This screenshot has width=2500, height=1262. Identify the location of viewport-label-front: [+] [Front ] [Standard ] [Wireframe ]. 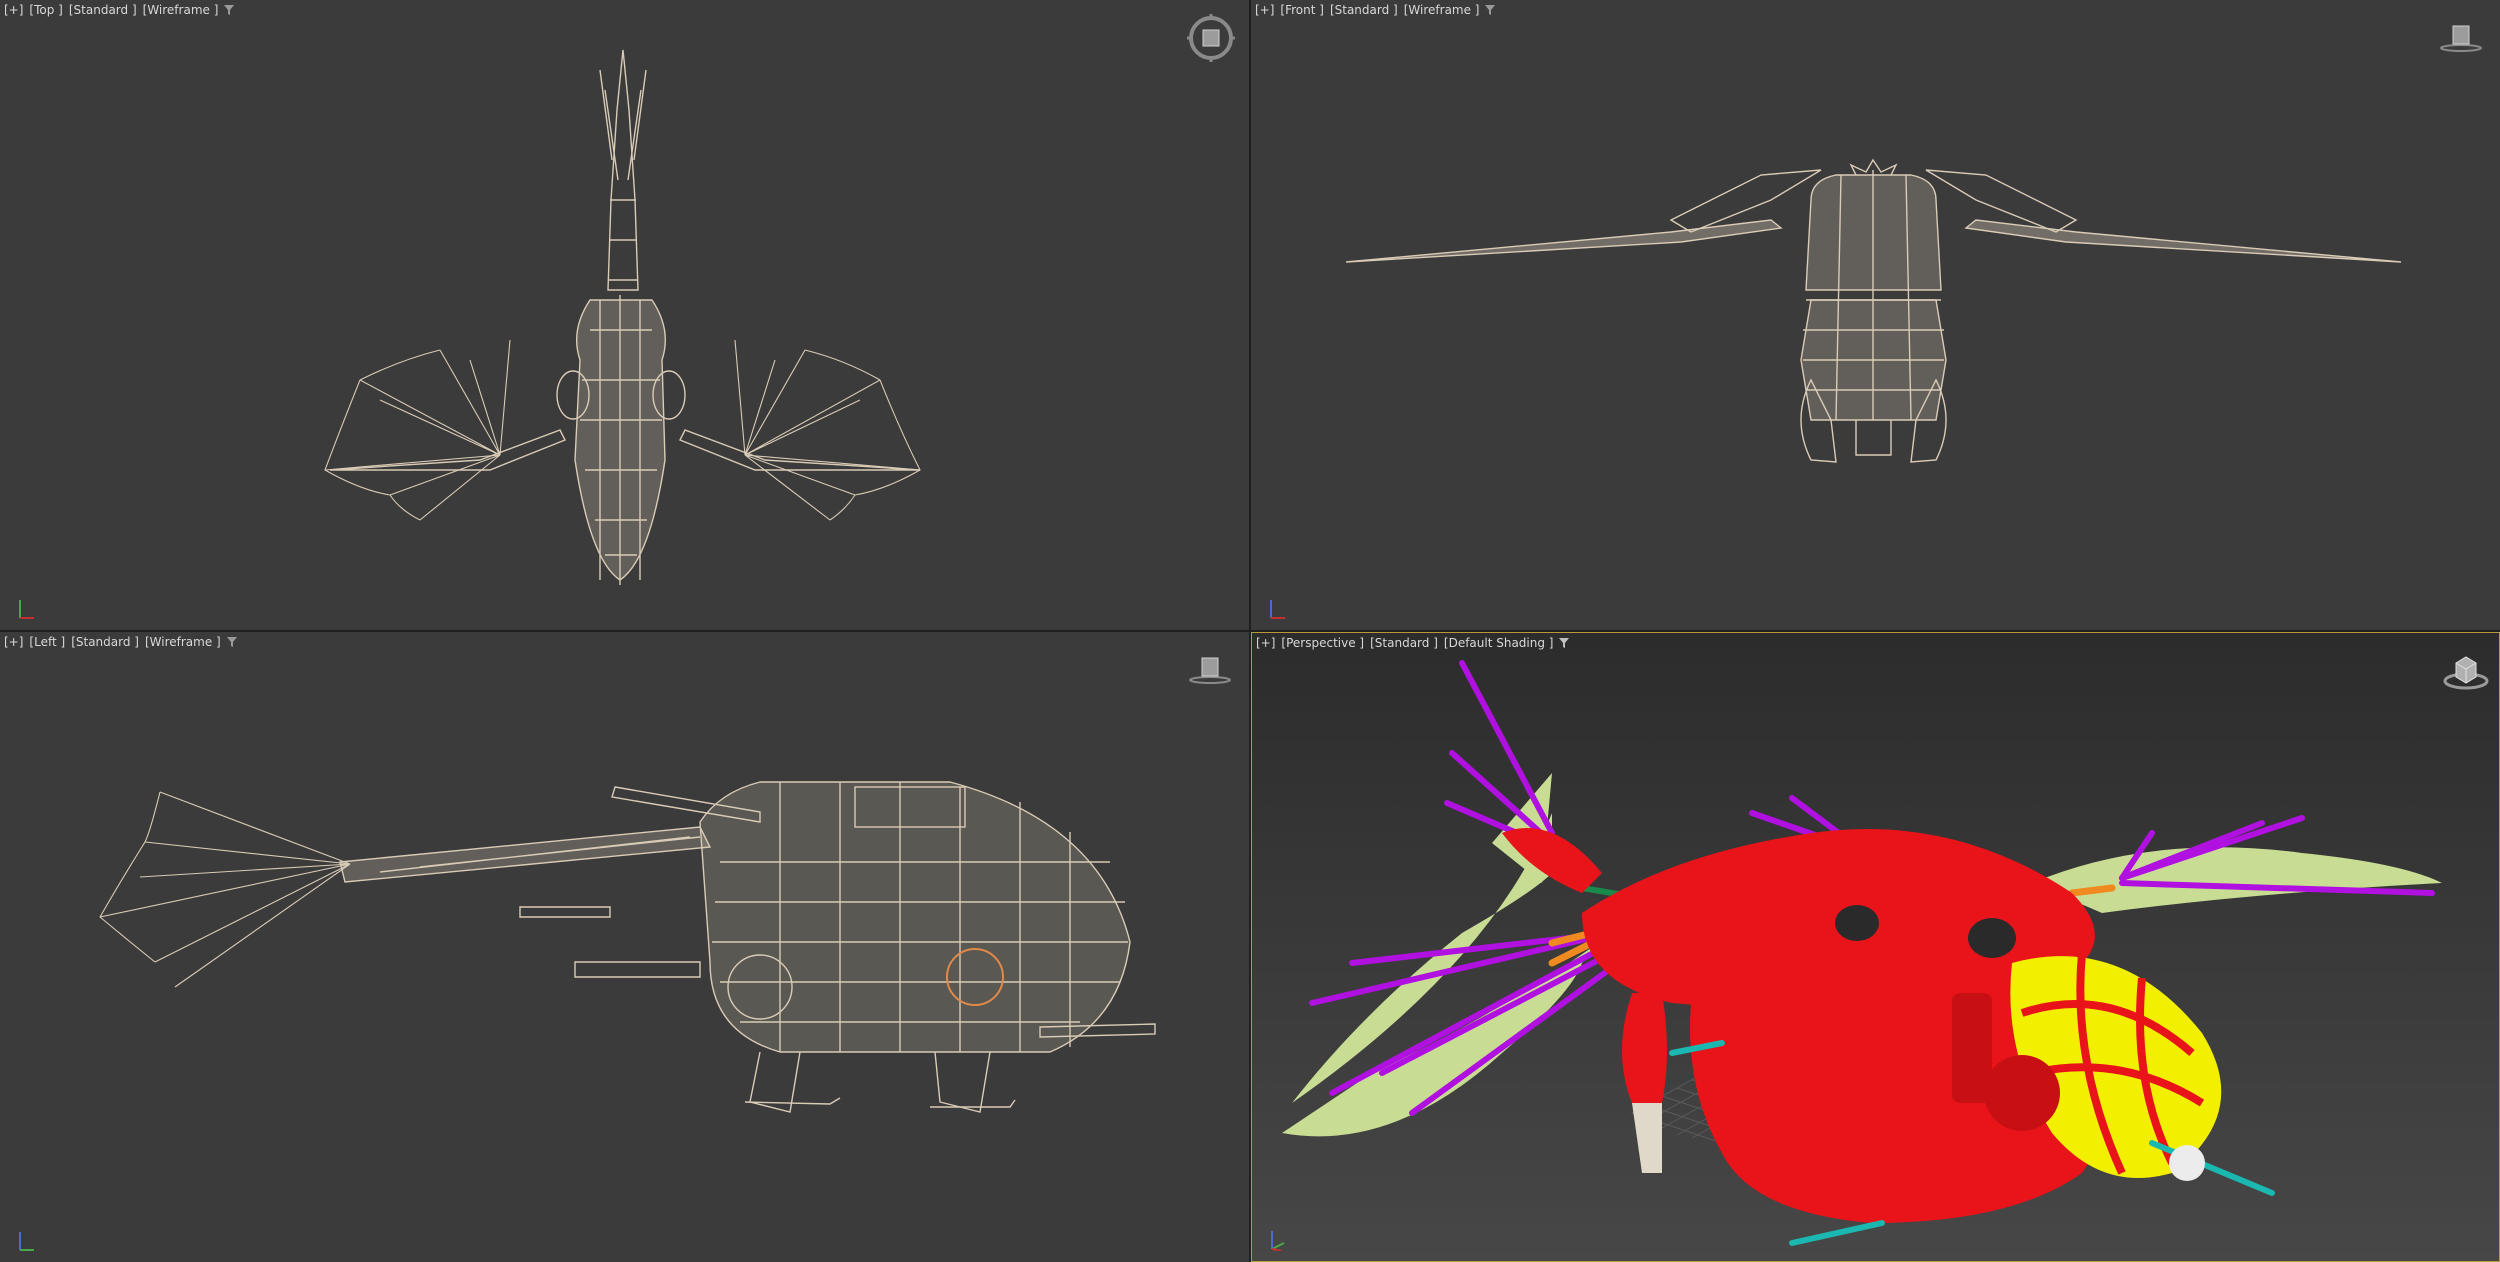
(1375, 10).